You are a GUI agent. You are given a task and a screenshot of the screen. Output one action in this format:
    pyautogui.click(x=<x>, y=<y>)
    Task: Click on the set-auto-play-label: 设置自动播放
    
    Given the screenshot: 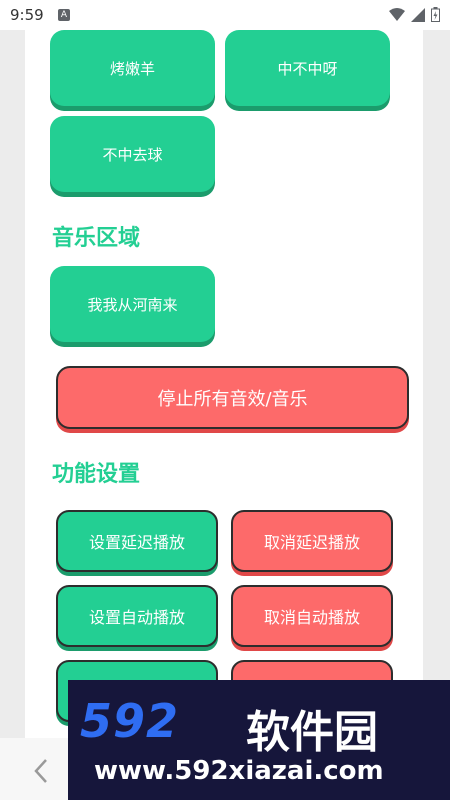 What is the action you would take?
    pyautogui.click(x=136, y=617)
    